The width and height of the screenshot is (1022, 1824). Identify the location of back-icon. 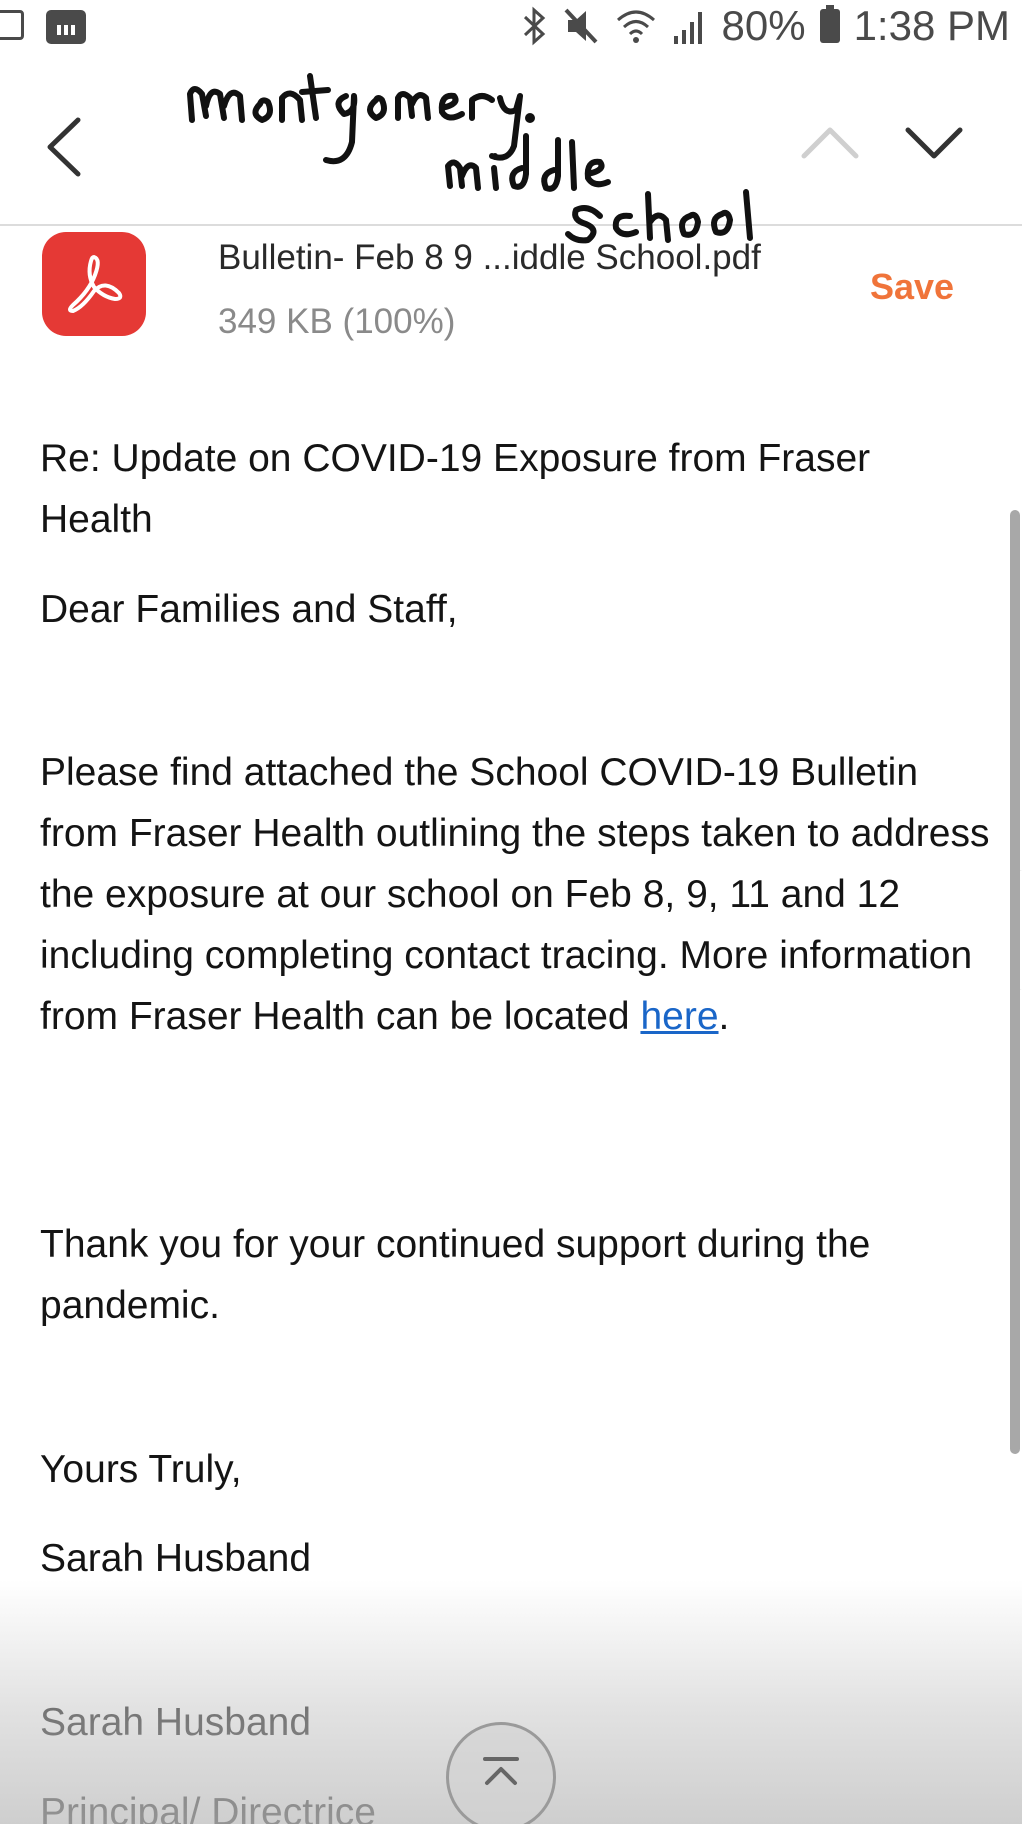
(65, 147).